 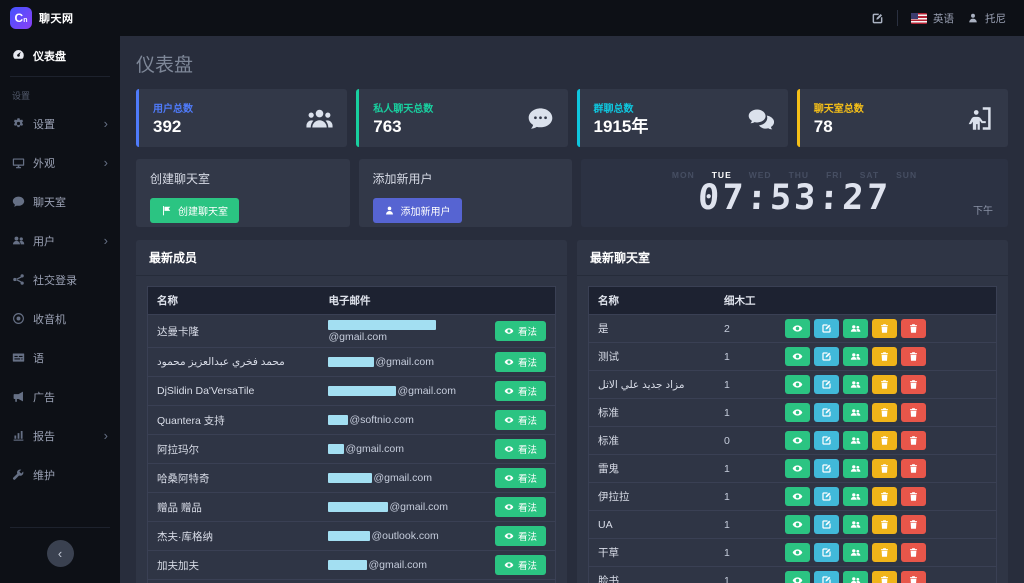 I want to click on table-row: 伊拉拉 1, so click(x=792, y=496).